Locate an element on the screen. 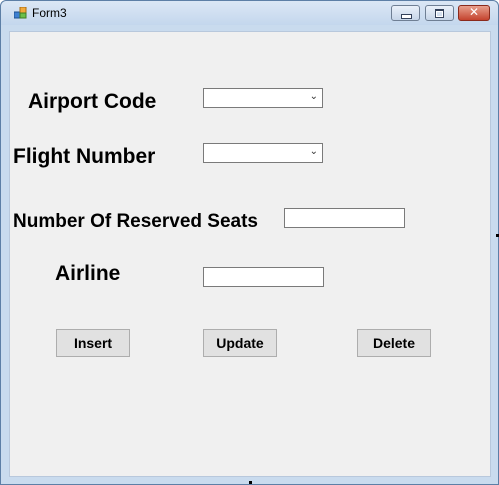 This screenshot has width=499, height=485. reserved-seats-label: Number Of Reserved Seats is located at coordinates (135, 221).